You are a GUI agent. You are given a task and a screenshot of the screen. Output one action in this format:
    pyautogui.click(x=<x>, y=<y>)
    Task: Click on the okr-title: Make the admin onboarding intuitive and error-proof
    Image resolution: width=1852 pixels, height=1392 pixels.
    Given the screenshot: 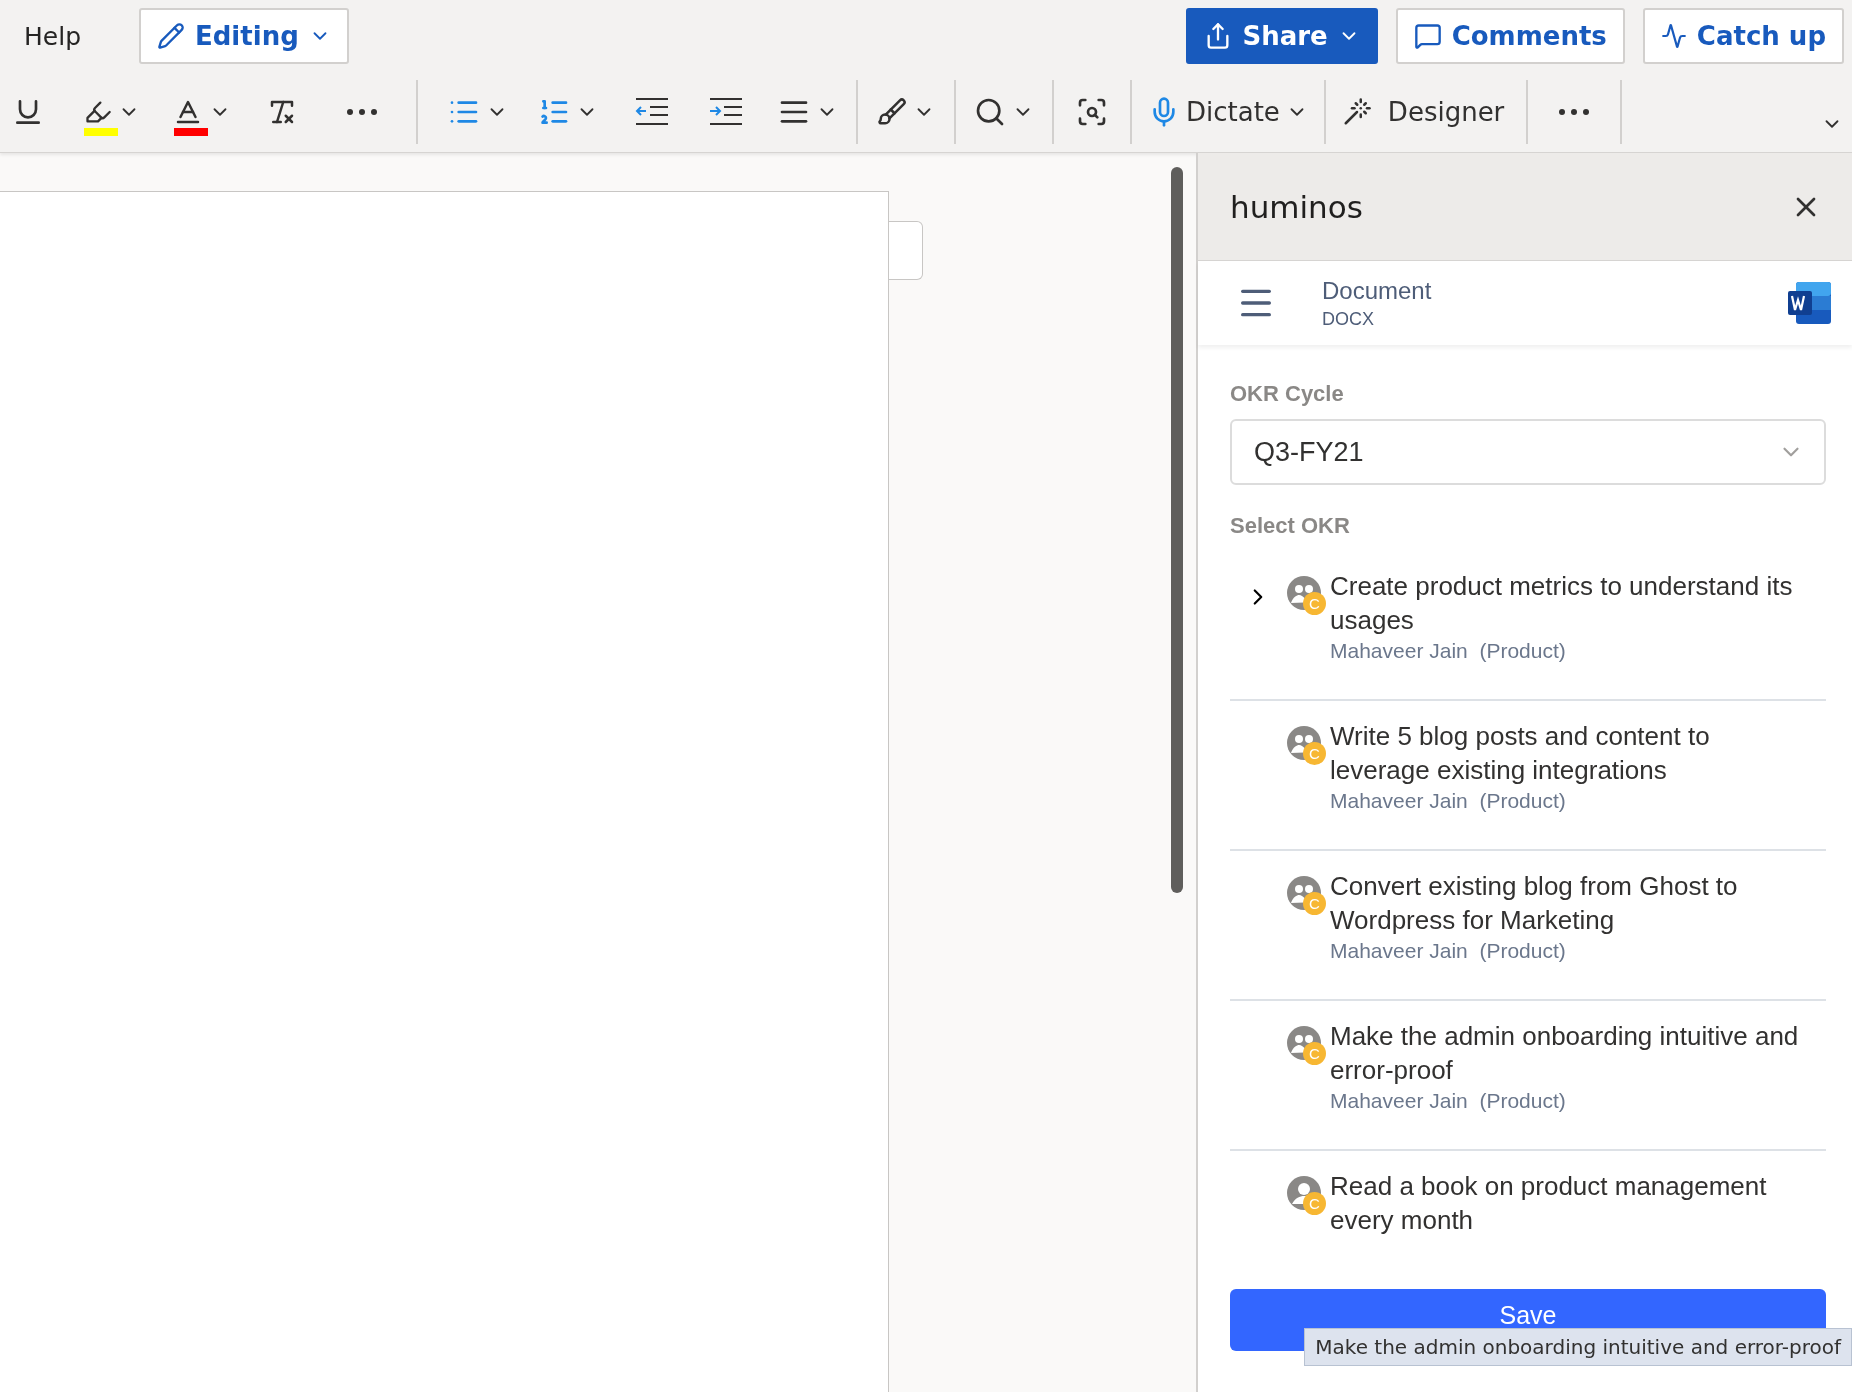 What is the action you would take?
    pyautogui.click(x=1565, y=1053)
    